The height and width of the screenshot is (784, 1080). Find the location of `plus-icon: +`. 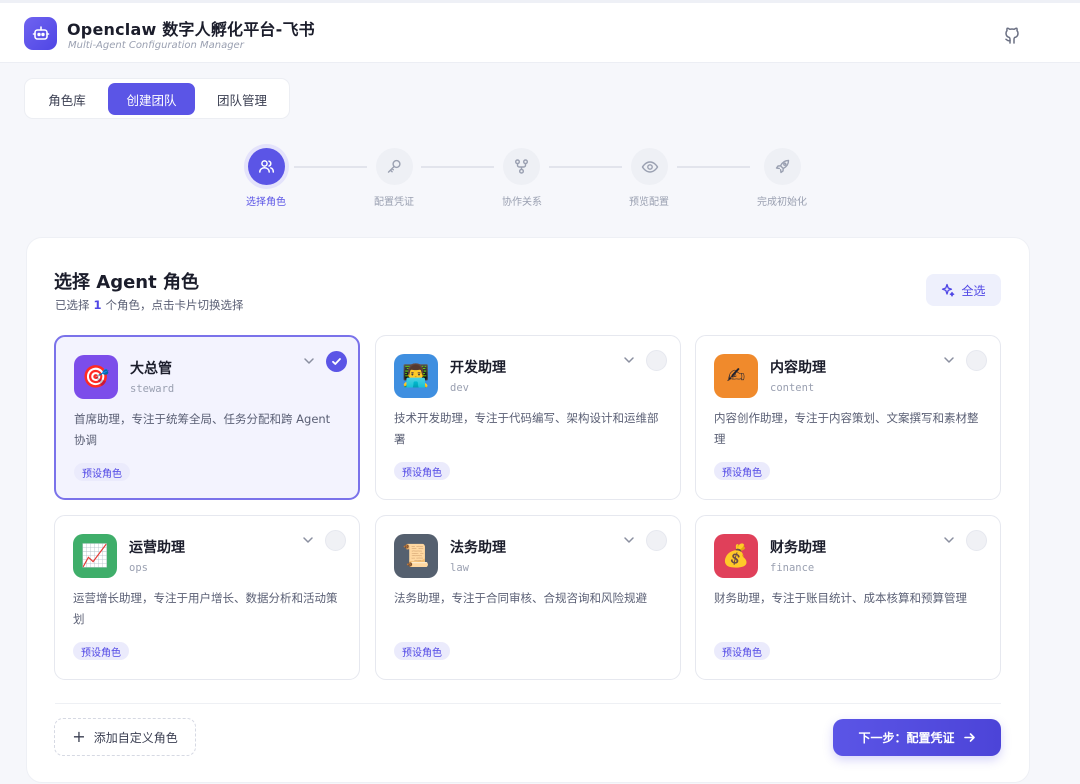

plus-icon: + is located at coordinates (79, 736).